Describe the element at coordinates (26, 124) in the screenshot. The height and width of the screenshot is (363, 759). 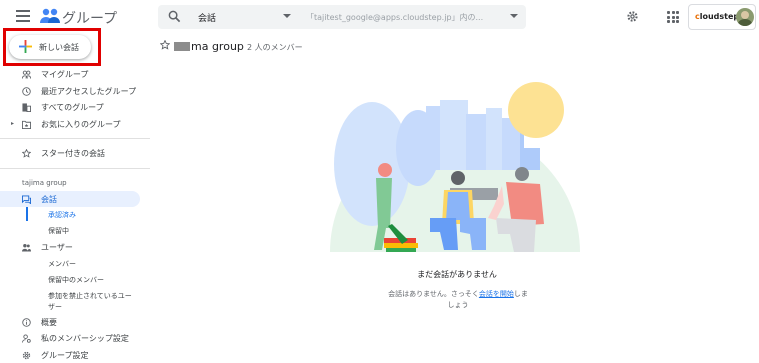
I see `folder-star-icon` at that location.